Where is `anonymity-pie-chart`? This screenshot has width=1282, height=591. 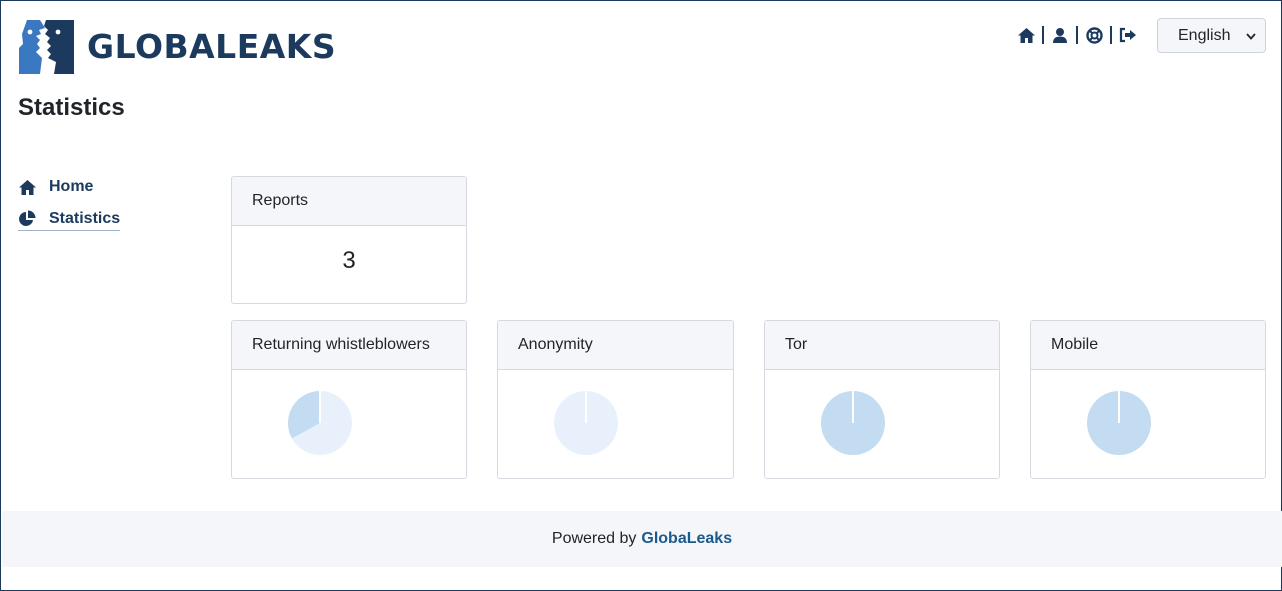 anonymity-pie-chart is located at coordinates (586, 423).